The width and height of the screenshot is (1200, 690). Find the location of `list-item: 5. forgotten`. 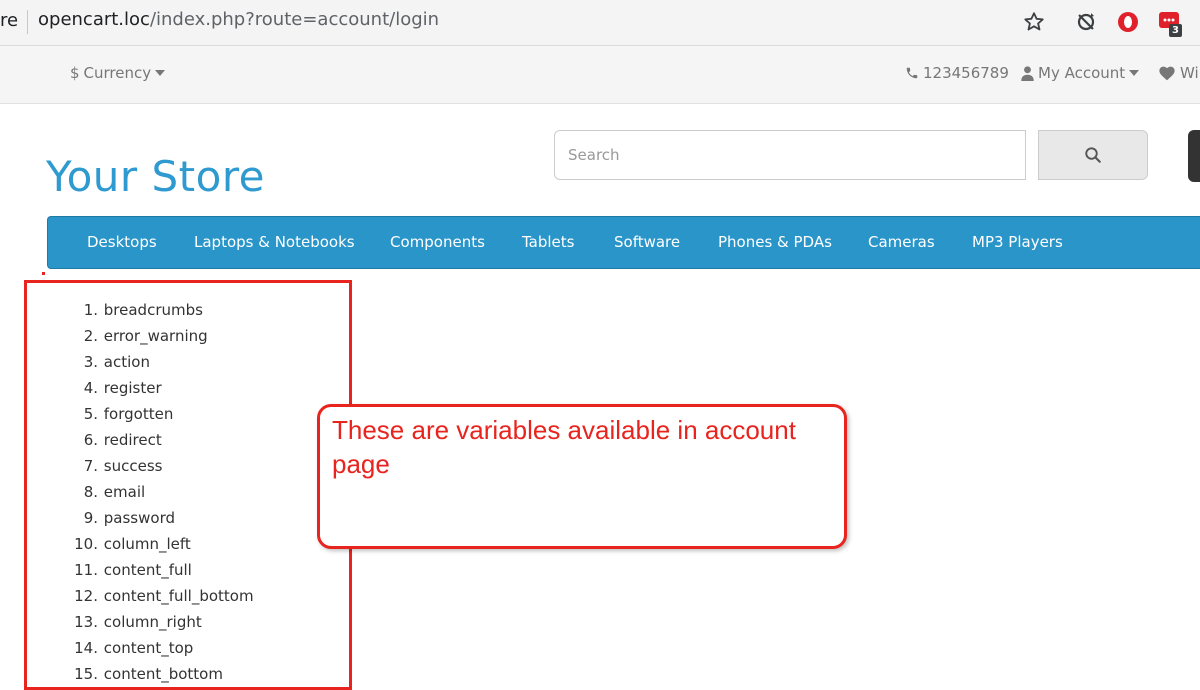

list-item: 5. forgotten is located at coordinates (128, 414).